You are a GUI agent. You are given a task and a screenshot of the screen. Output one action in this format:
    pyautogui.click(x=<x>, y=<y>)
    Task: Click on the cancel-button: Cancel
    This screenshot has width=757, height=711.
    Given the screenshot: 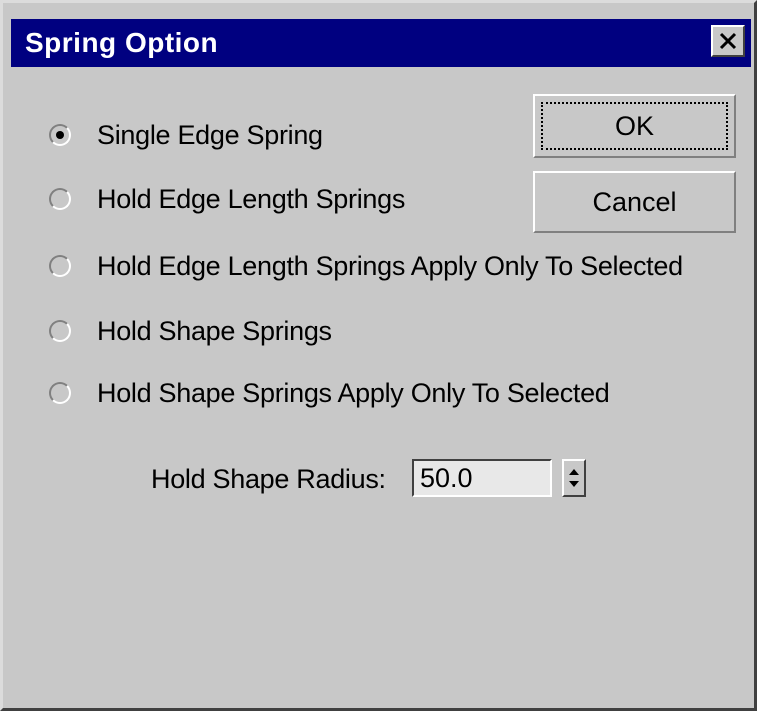 What is the action you would take?
    pyautogui.click(x=634, y=202)
    